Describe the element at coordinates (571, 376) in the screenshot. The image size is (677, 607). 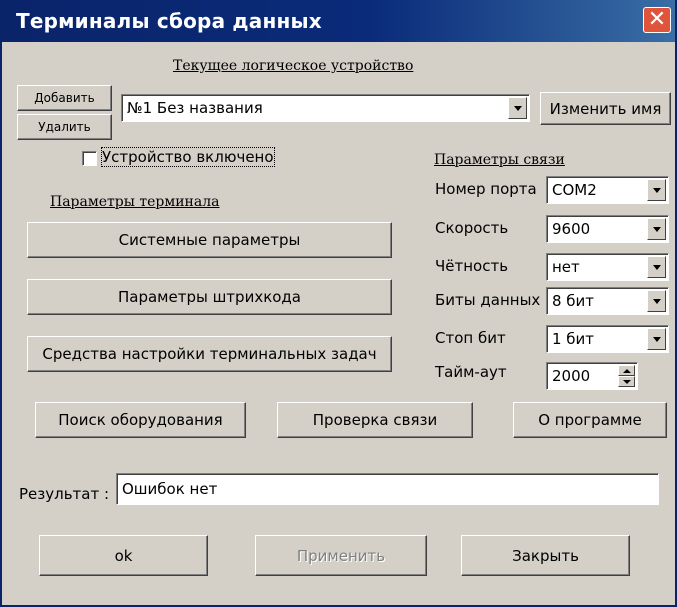
I see `timeout-value: 2000` at that location.